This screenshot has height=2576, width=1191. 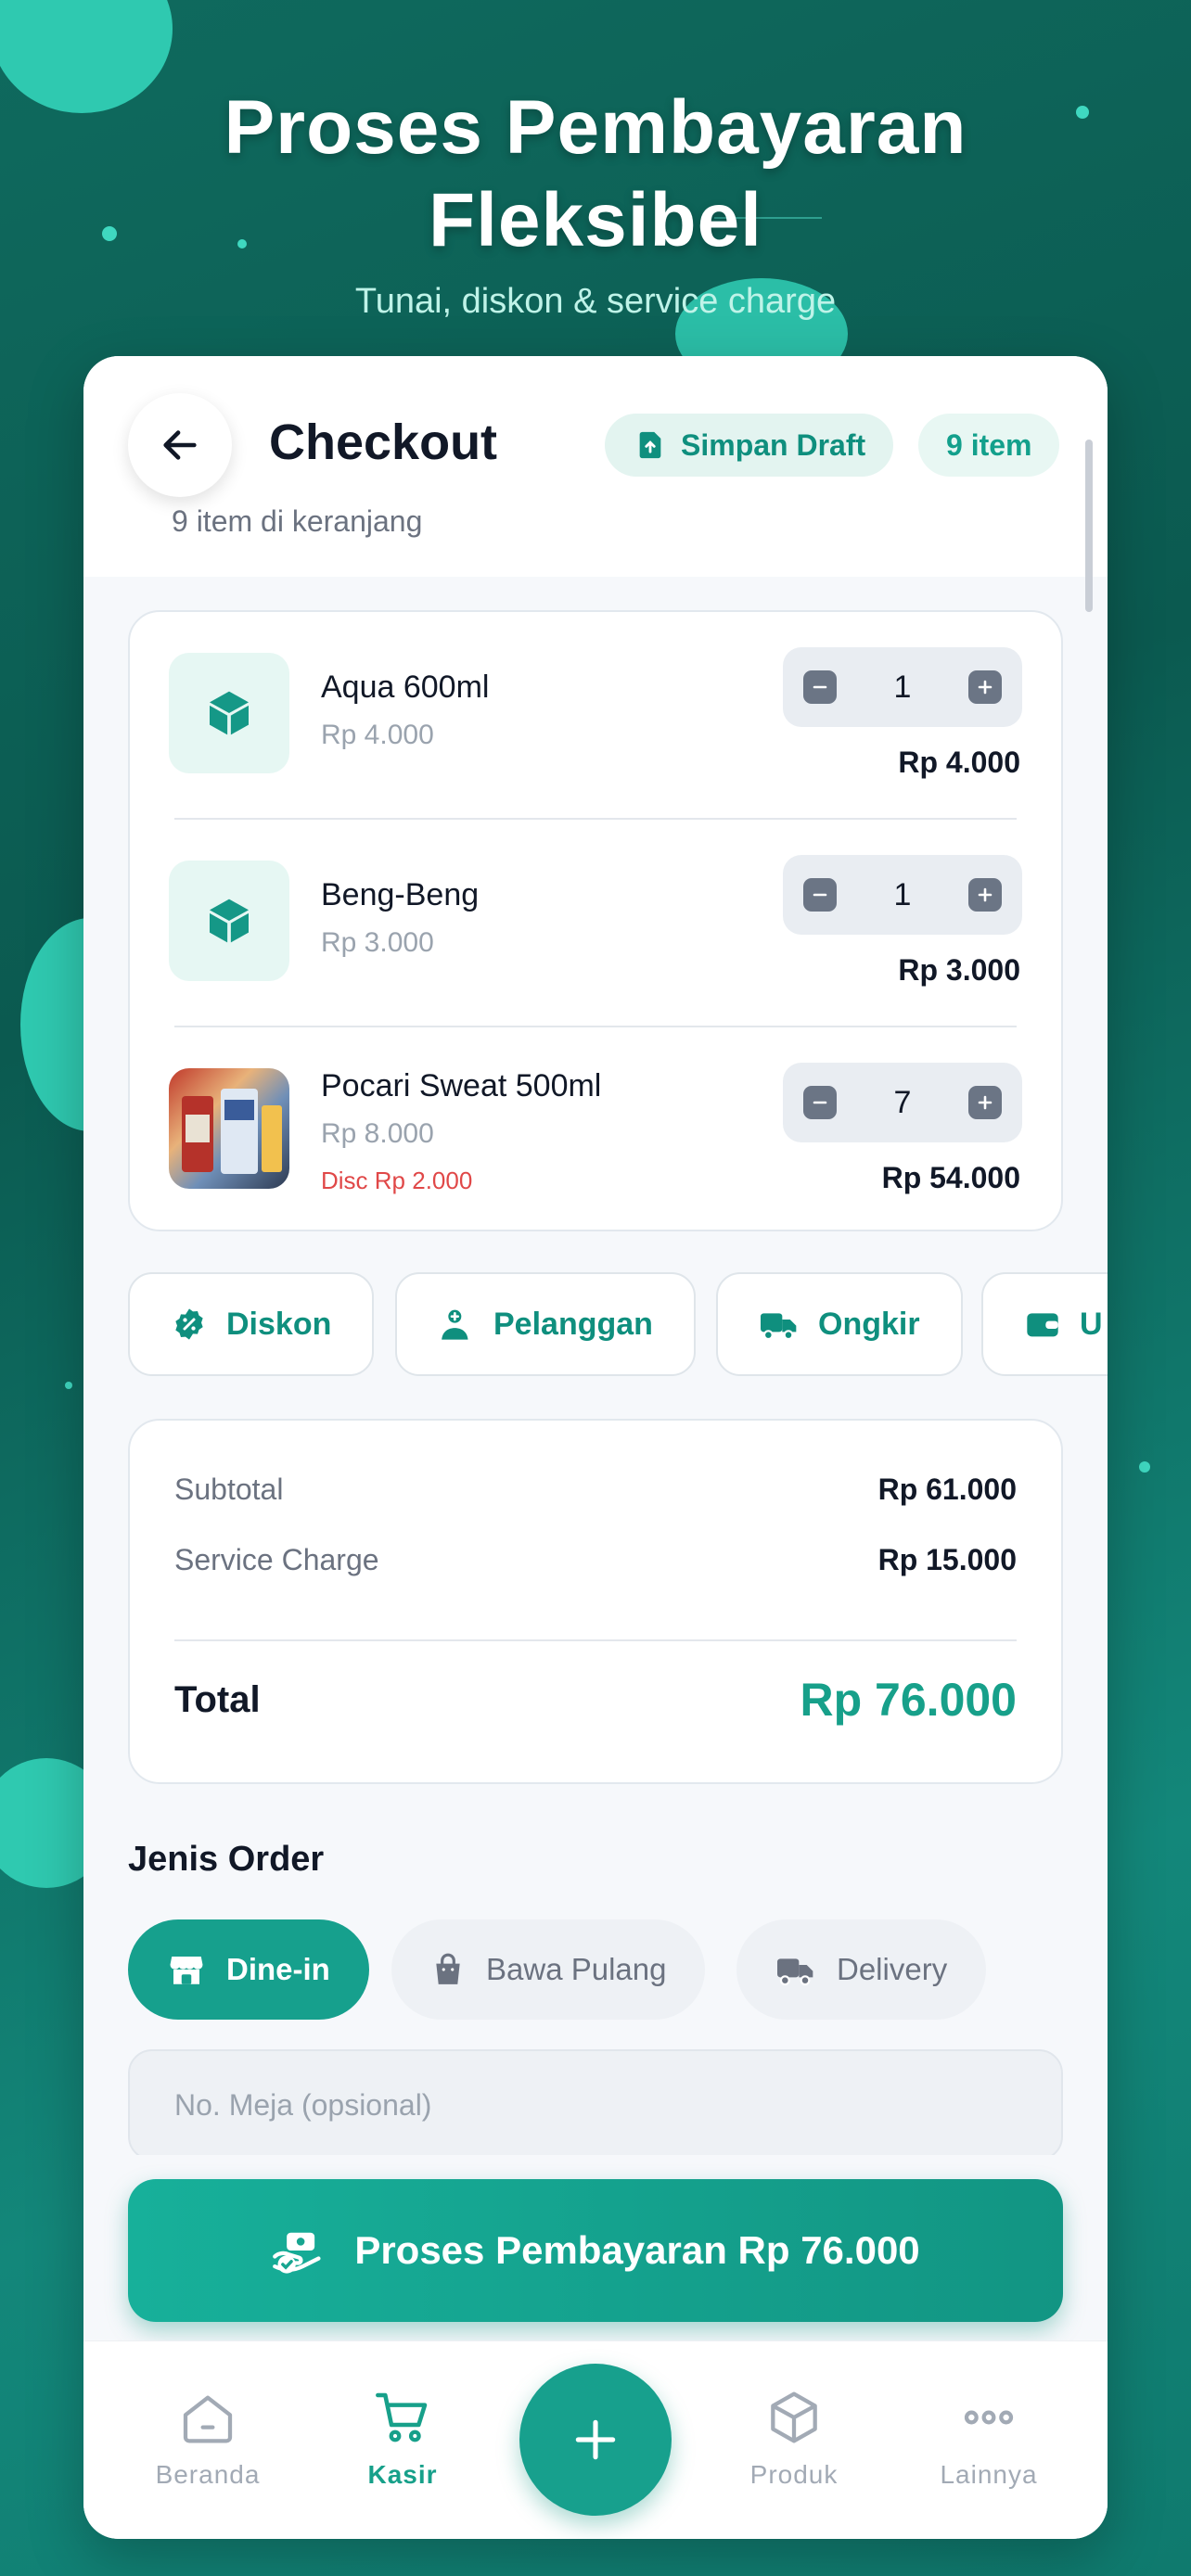 What do you see at coordinates (278, 1969) in the screenshot?
I see `order-type-label: Dine-in` at bounding box center [278, 1969].